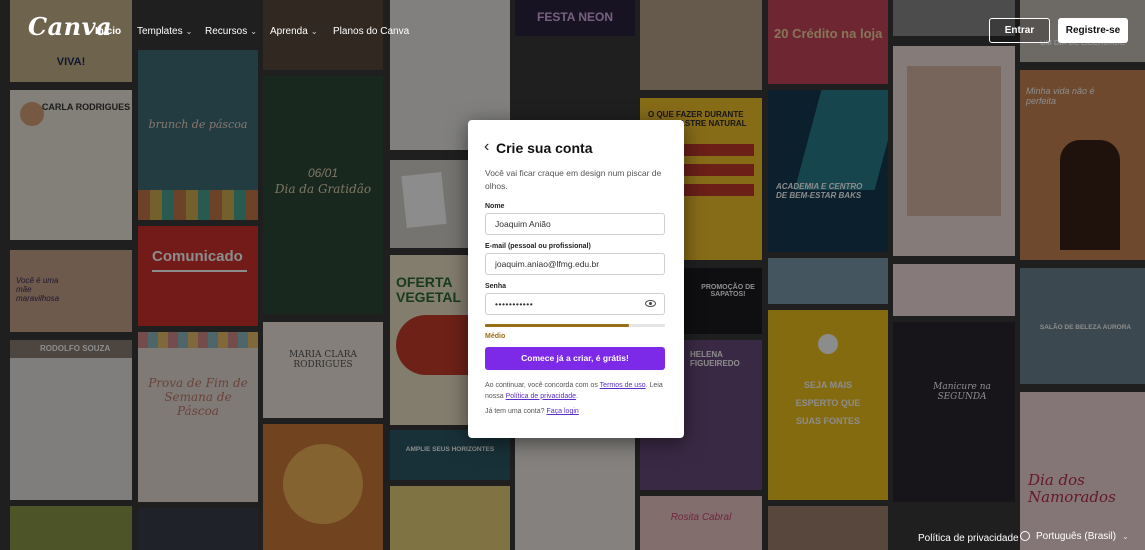 This screenshot has width=1145, height=550. What do you see at coordinates (828, 171) in the screenshot?
I see `template-tile: ACADEMIA E CENTRO DE BEM-ESTAR BAKS` at bounding box center [828, 171].